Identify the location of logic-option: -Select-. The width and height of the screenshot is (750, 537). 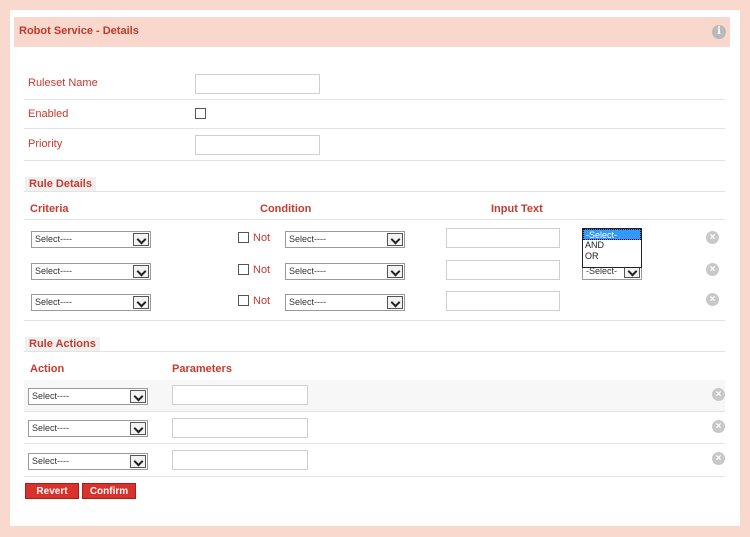
(612, 234).